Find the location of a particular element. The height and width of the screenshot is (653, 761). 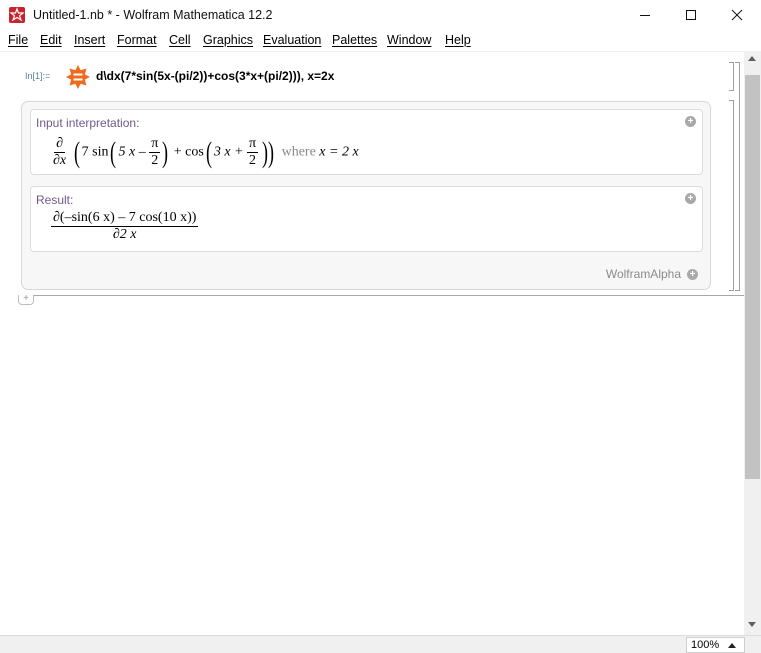

input-label: In[1]:= is located at coordinates (38, 76).